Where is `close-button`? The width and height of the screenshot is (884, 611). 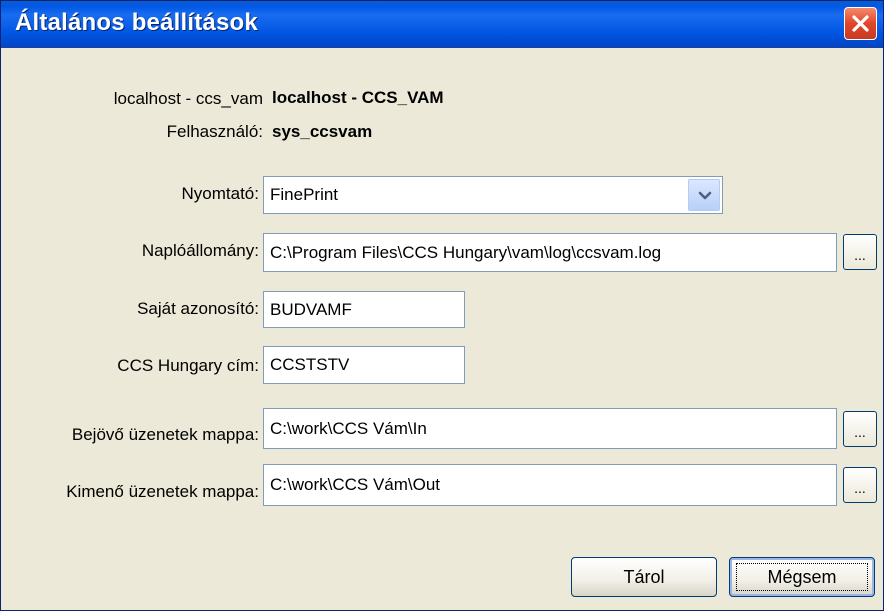
close-button is located at coordinates (860, 23).